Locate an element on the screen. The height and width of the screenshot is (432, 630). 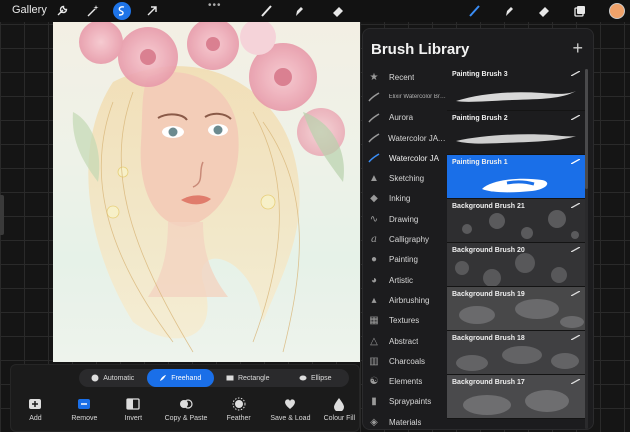
layers-icon is located at coordinates (580, 11).